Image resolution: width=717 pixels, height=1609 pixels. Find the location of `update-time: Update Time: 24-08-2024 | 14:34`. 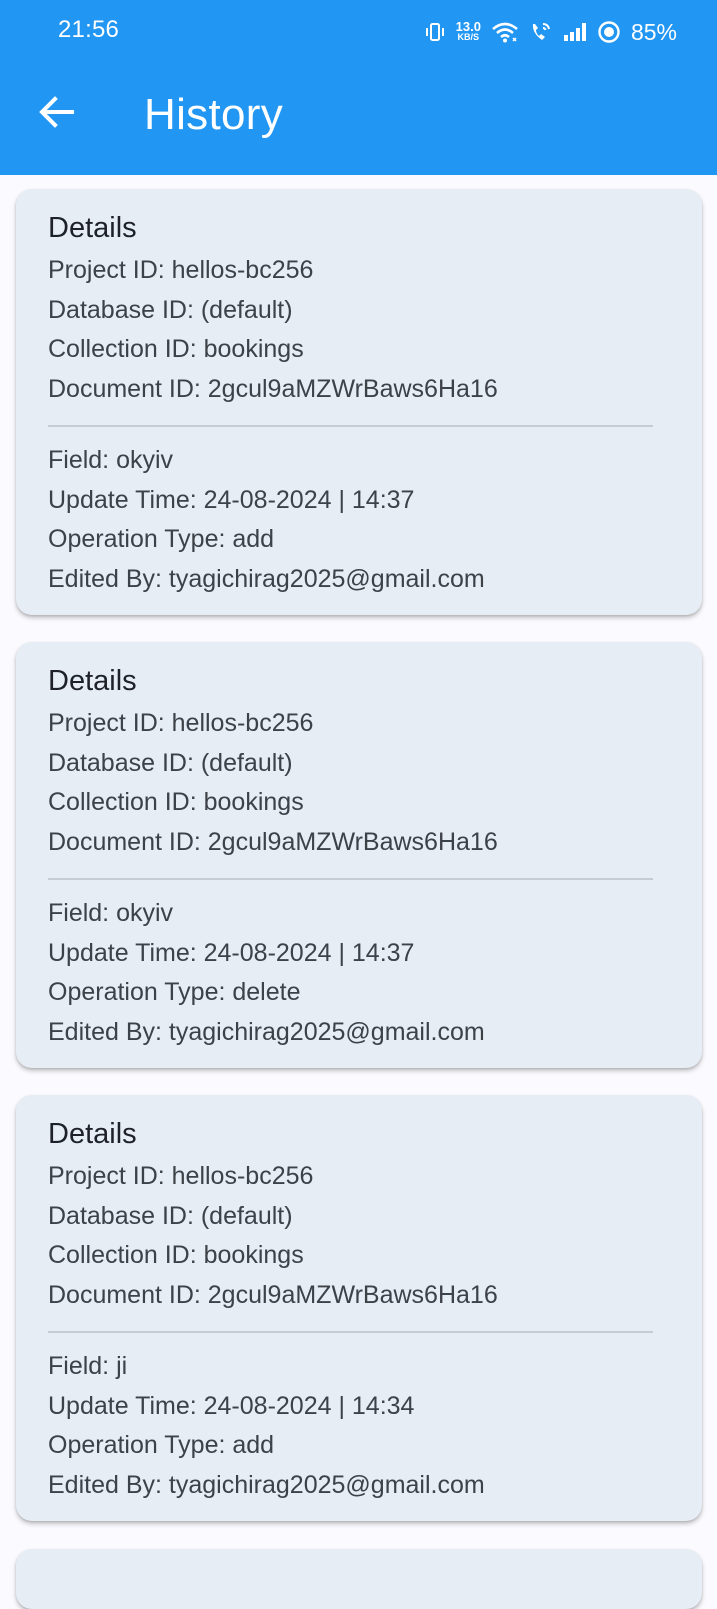

update-time: Update Time: 24-08-2024 | 14:34 is located at coordinates (231, 1405).